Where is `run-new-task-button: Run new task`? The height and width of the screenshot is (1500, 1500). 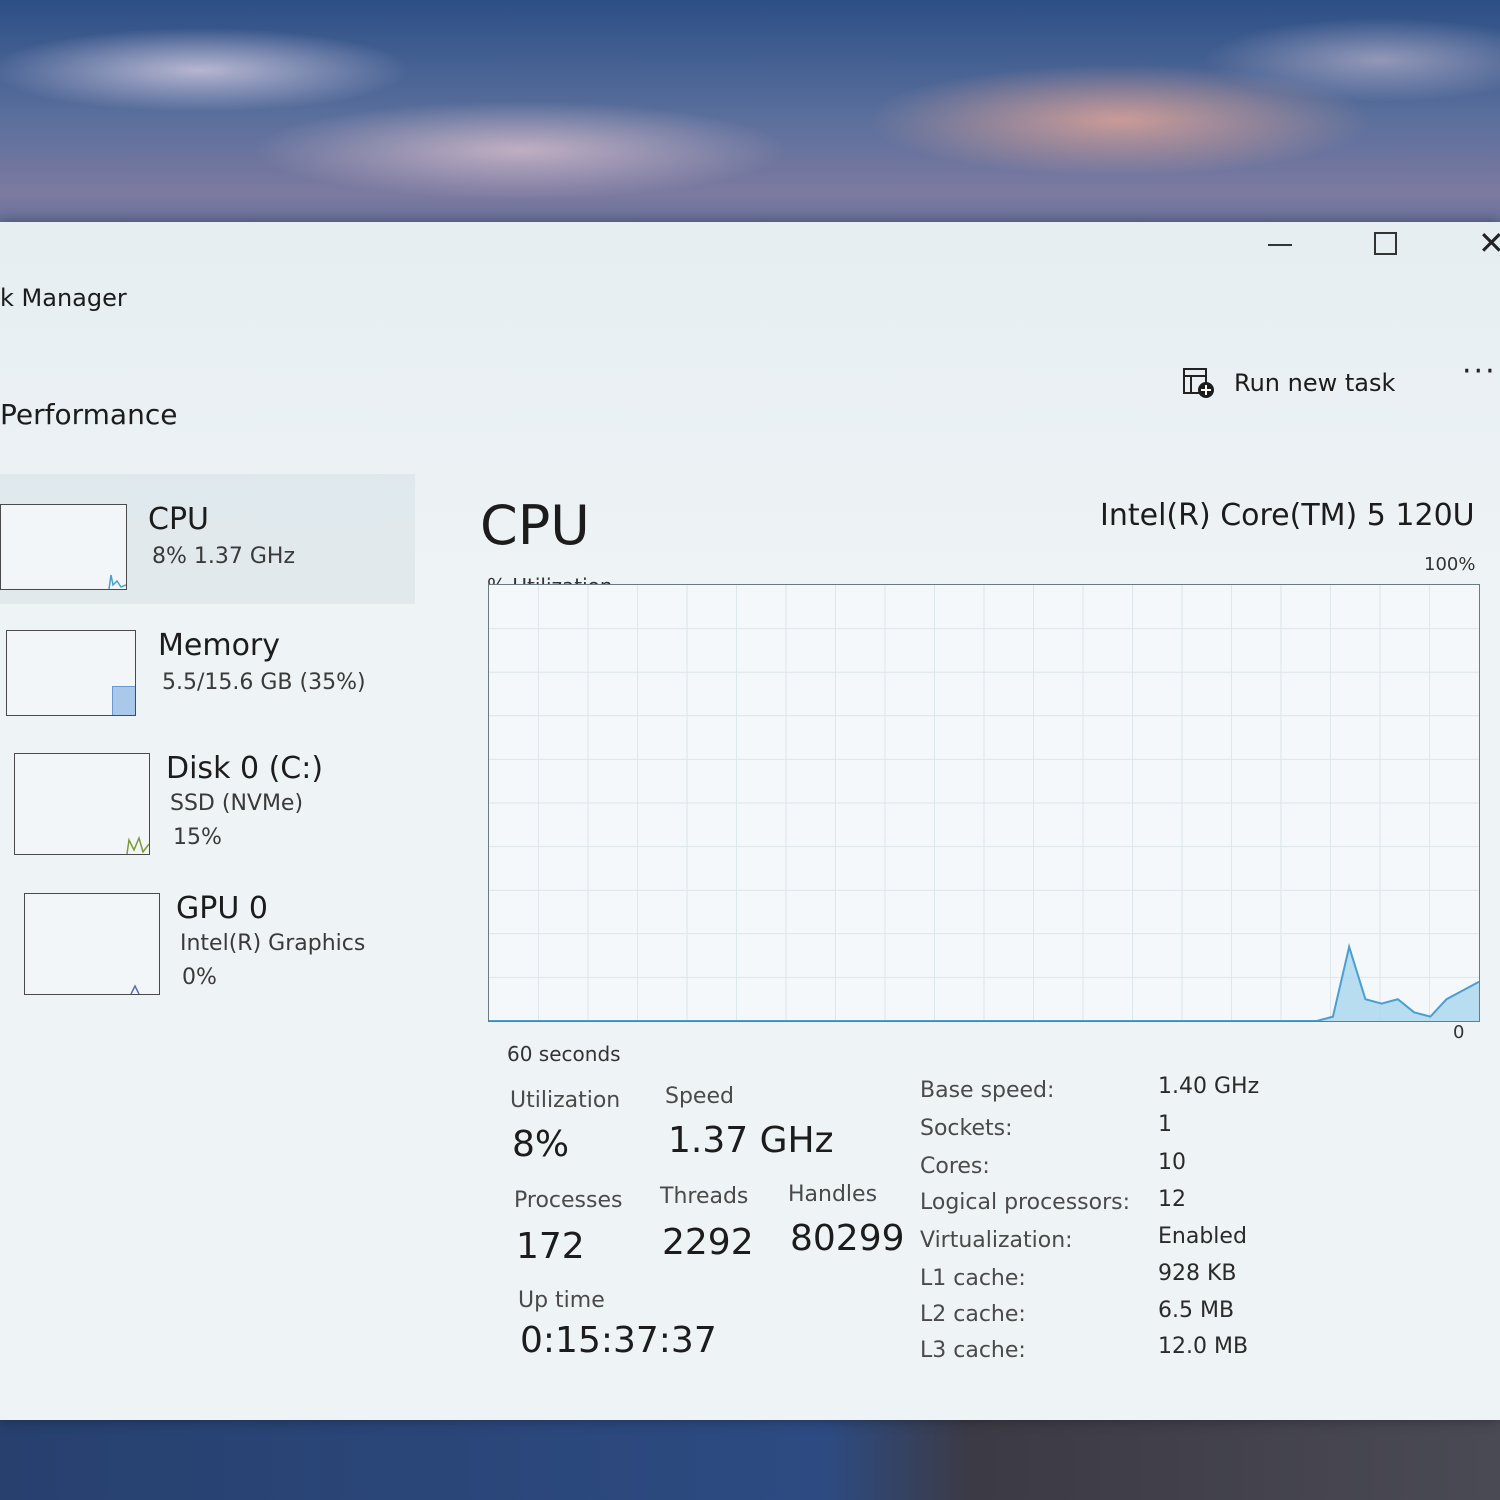
run-new-task-button: Run new task is located at coordinates (1288, 383).